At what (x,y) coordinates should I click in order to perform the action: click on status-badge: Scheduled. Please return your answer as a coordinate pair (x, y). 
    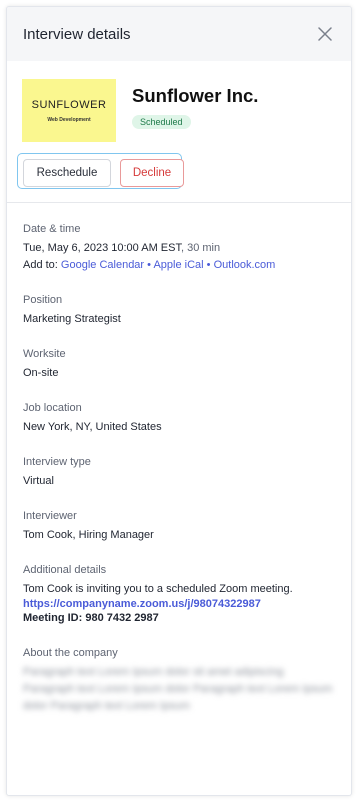
    Looking at the image, I should click on (161, 122).